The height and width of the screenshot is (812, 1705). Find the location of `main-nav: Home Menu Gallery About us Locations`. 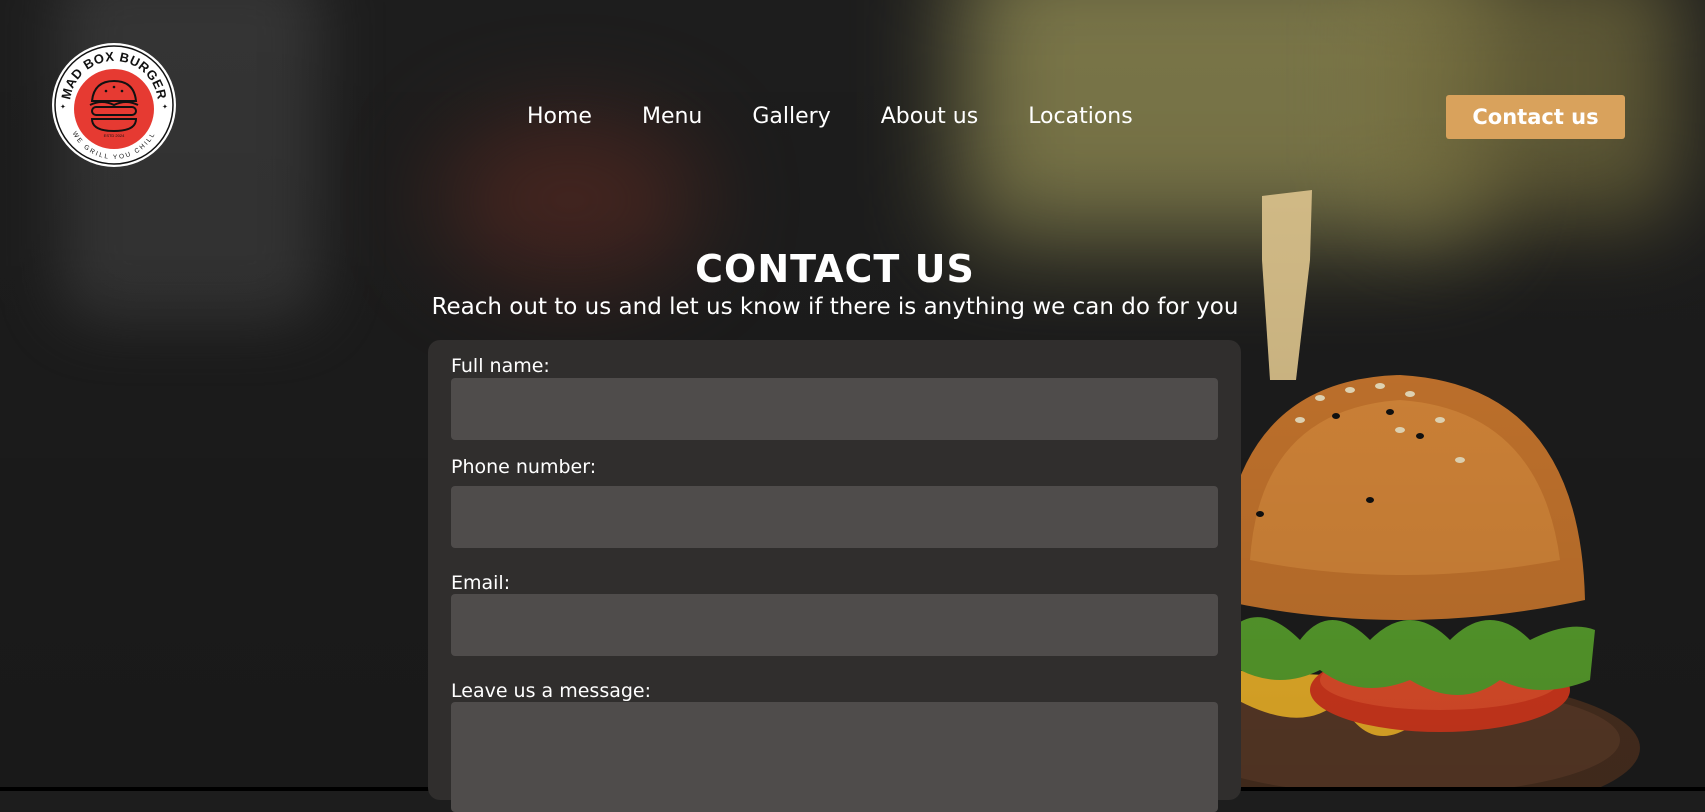

main-nav: Home Menu Gallery About us Locations is located at coordinates (830, 117).